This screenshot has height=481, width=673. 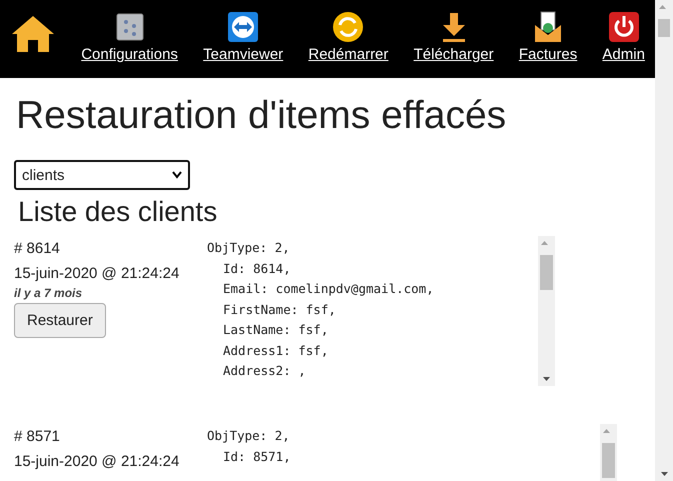 What do you see at coordinates (129, 54) in the screenshot?
I see `nav-link: Configurations` at bounding box center [129, 54].